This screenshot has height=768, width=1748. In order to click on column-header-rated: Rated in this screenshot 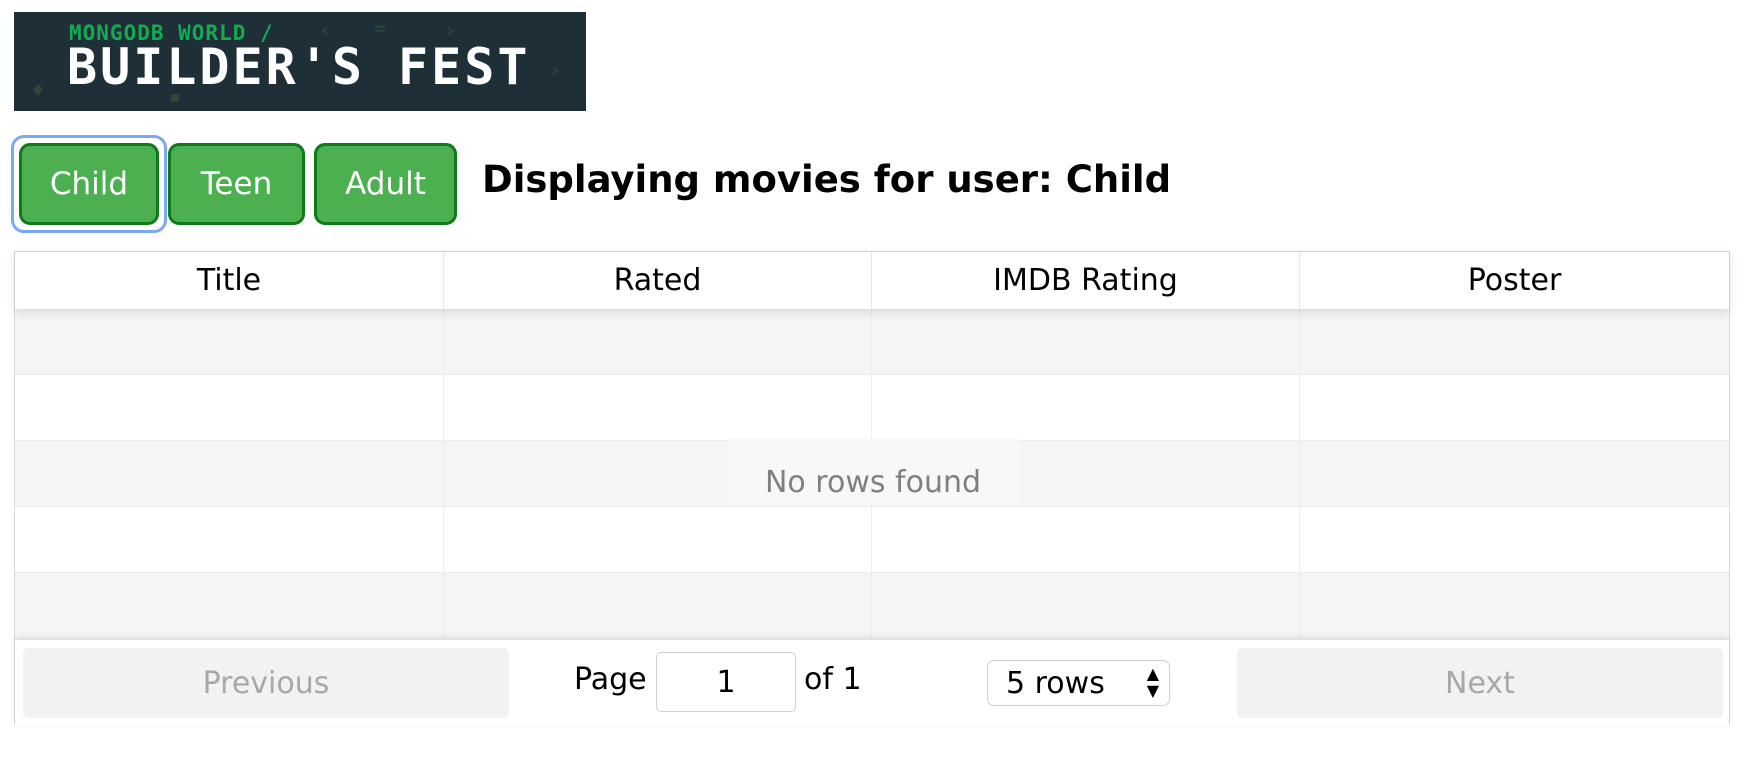, I will do `click(658, 280)`.